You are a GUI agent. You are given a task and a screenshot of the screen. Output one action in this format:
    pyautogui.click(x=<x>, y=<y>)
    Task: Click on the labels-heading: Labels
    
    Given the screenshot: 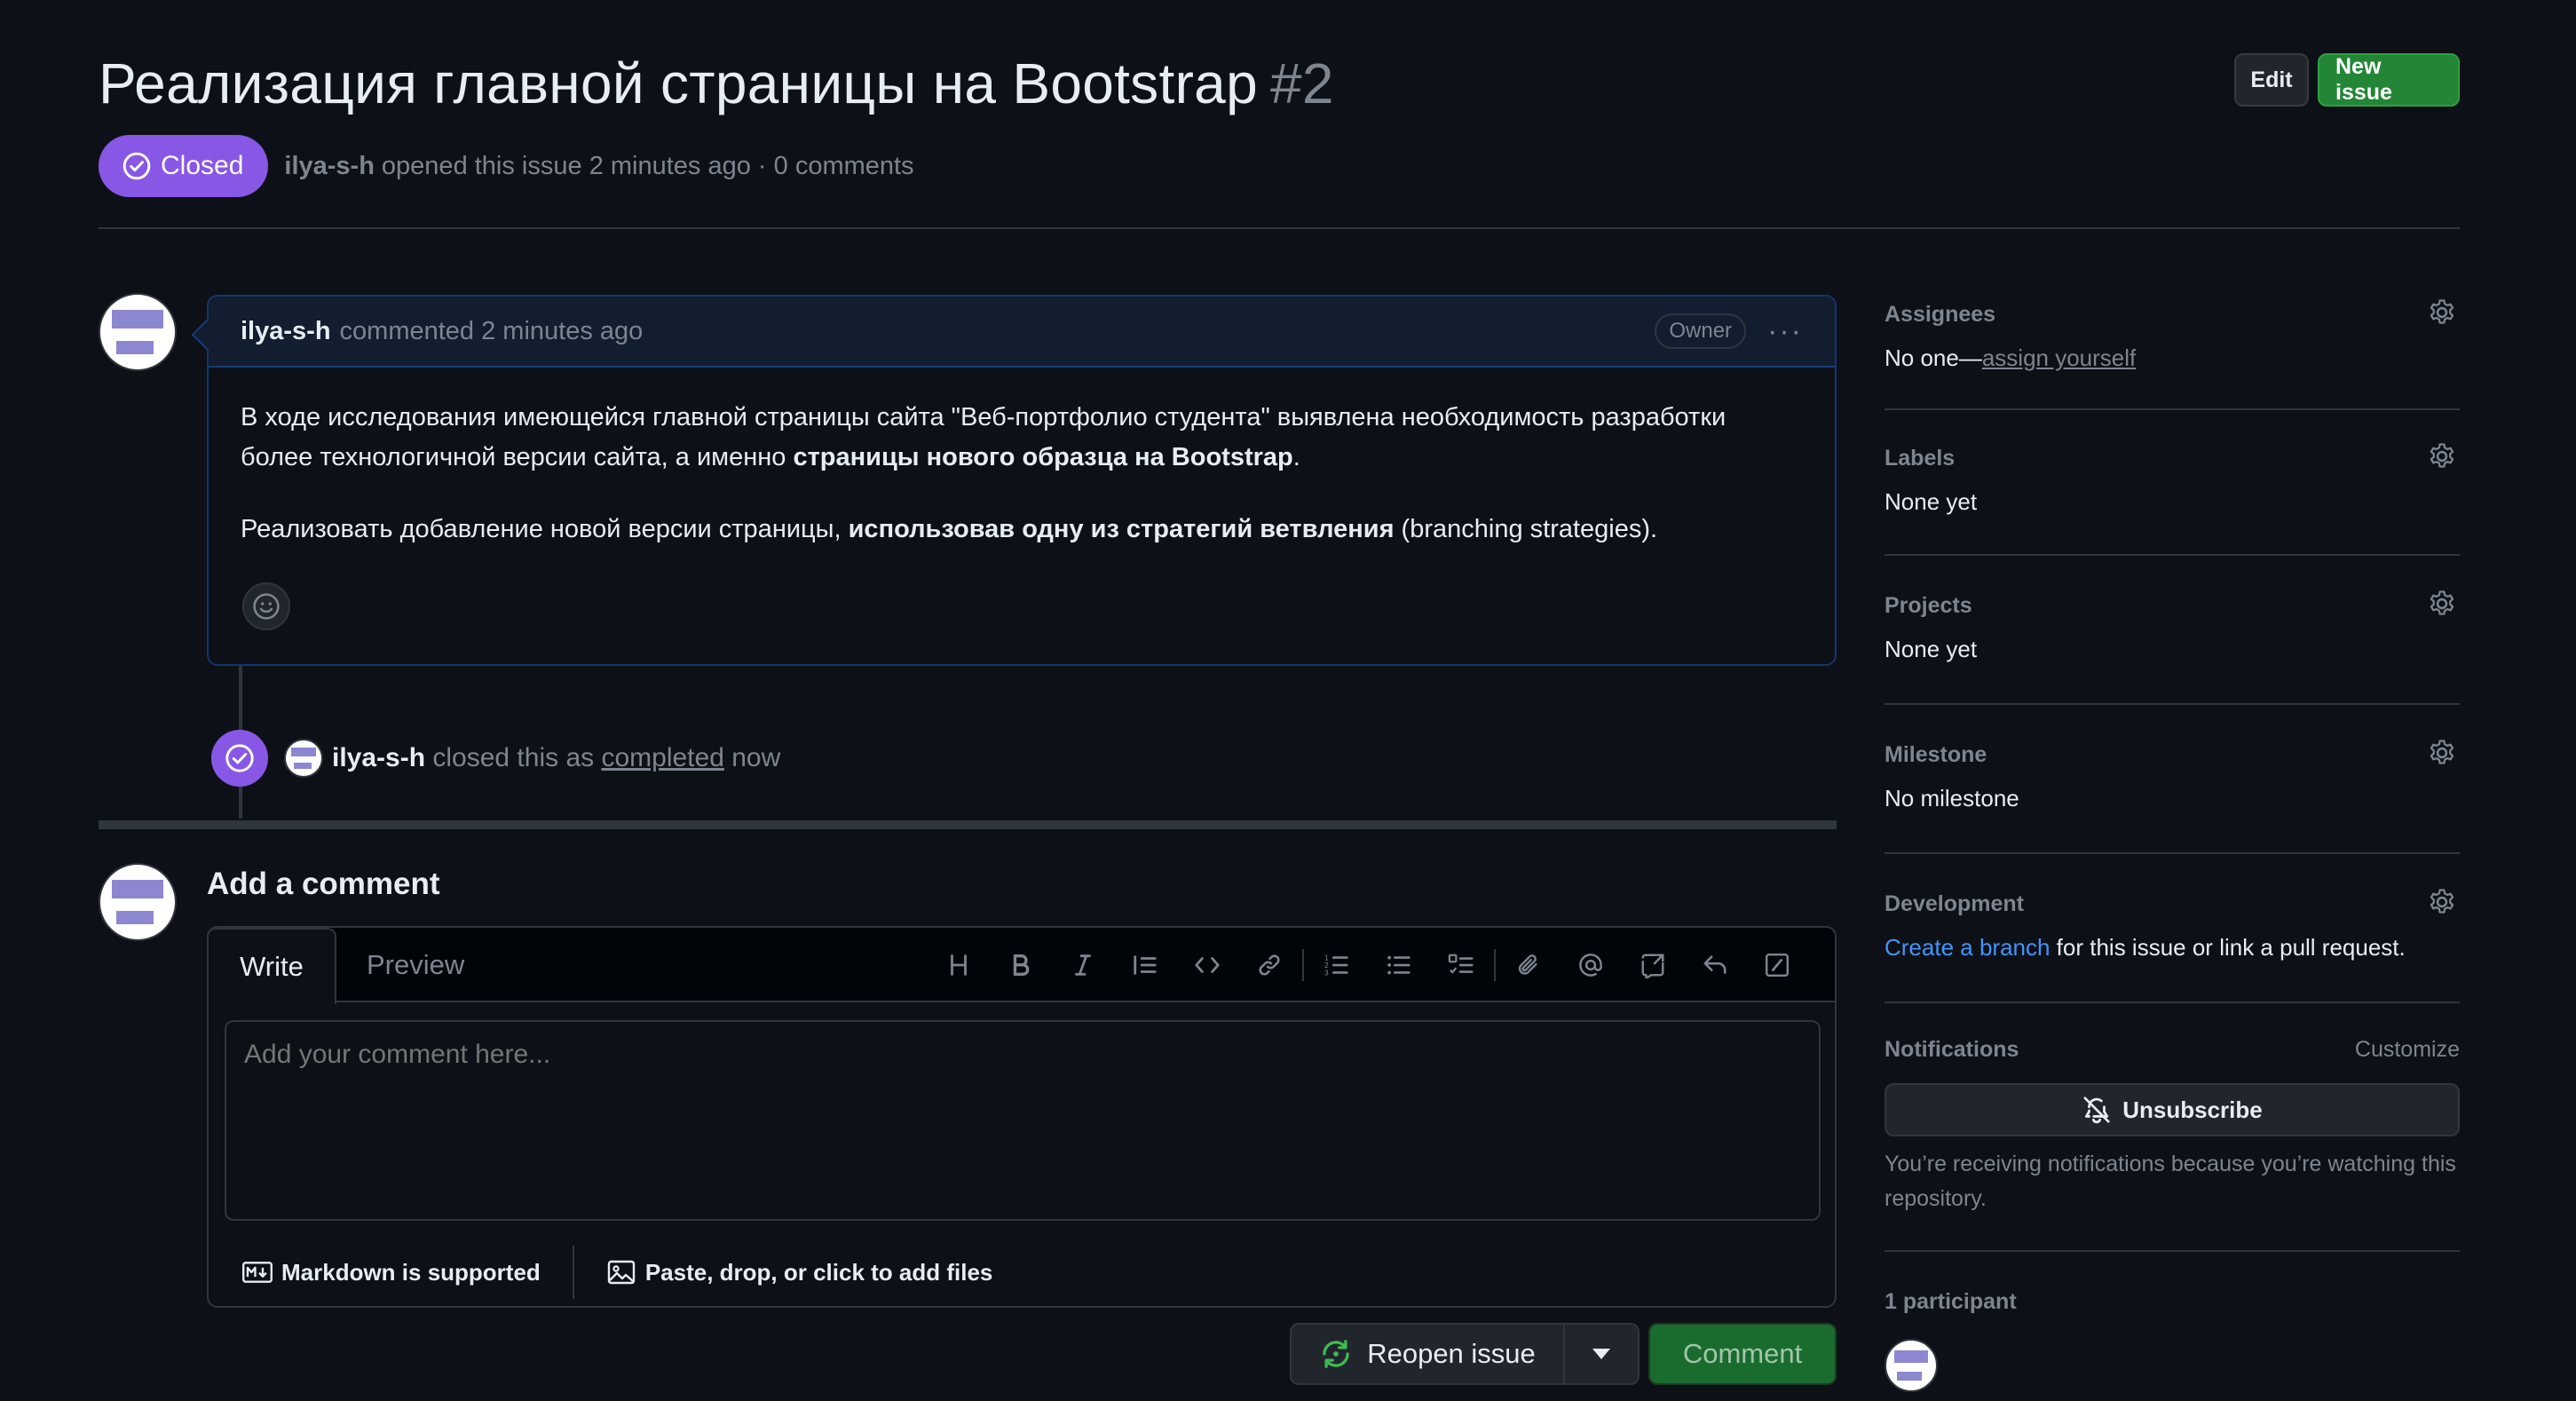 What is the action you would take?
    pyautogui.click(x=1920, y=458)
    